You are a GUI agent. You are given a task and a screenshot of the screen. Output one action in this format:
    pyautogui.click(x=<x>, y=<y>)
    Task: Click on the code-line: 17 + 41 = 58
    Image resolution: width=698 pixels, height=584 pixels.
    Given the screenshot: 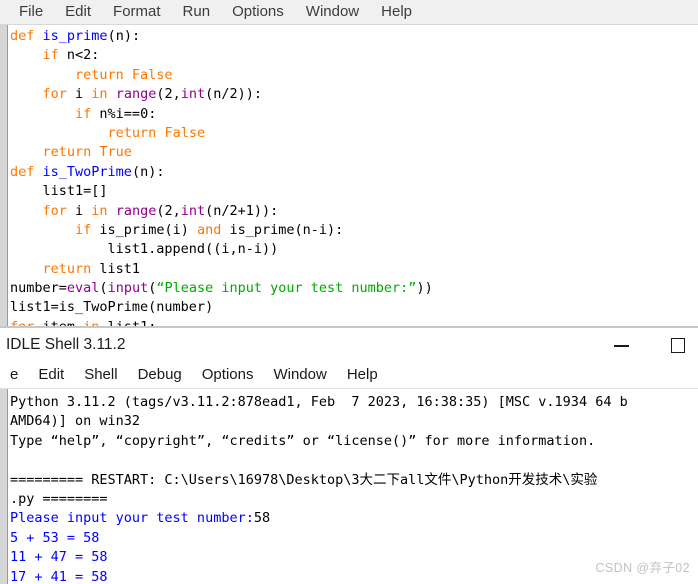 What is the action you would take?
    pyautogui.click(x=354, y=576)
    